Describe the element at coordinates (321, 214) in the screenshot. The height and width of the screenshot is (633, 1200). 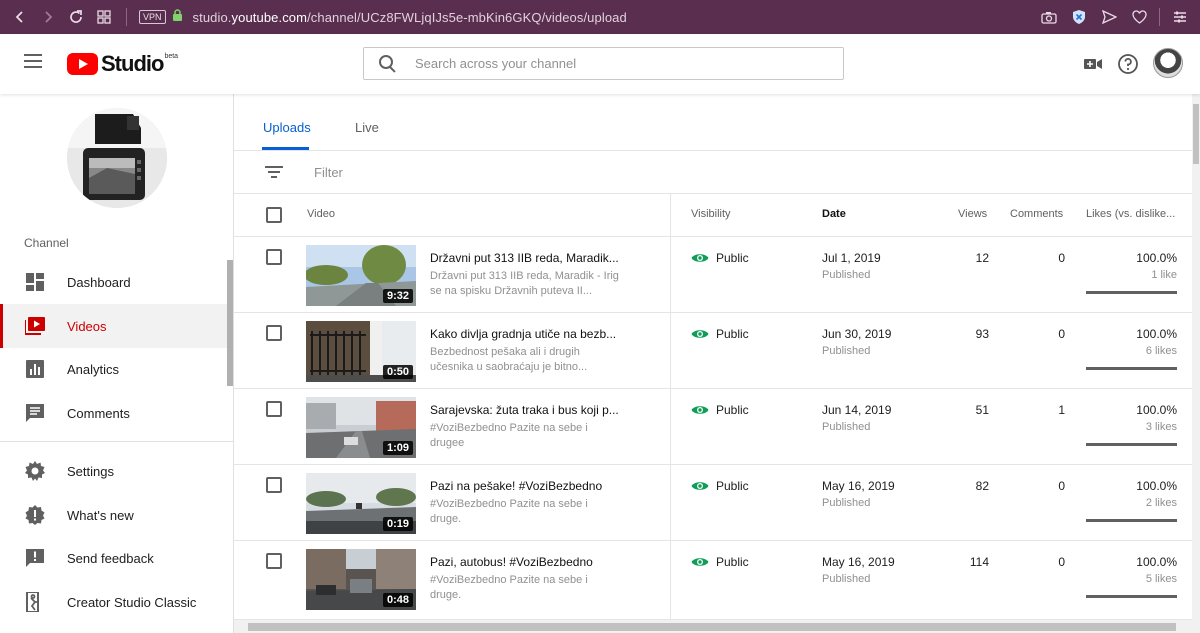
I see `column-header-video: Video` at that location.